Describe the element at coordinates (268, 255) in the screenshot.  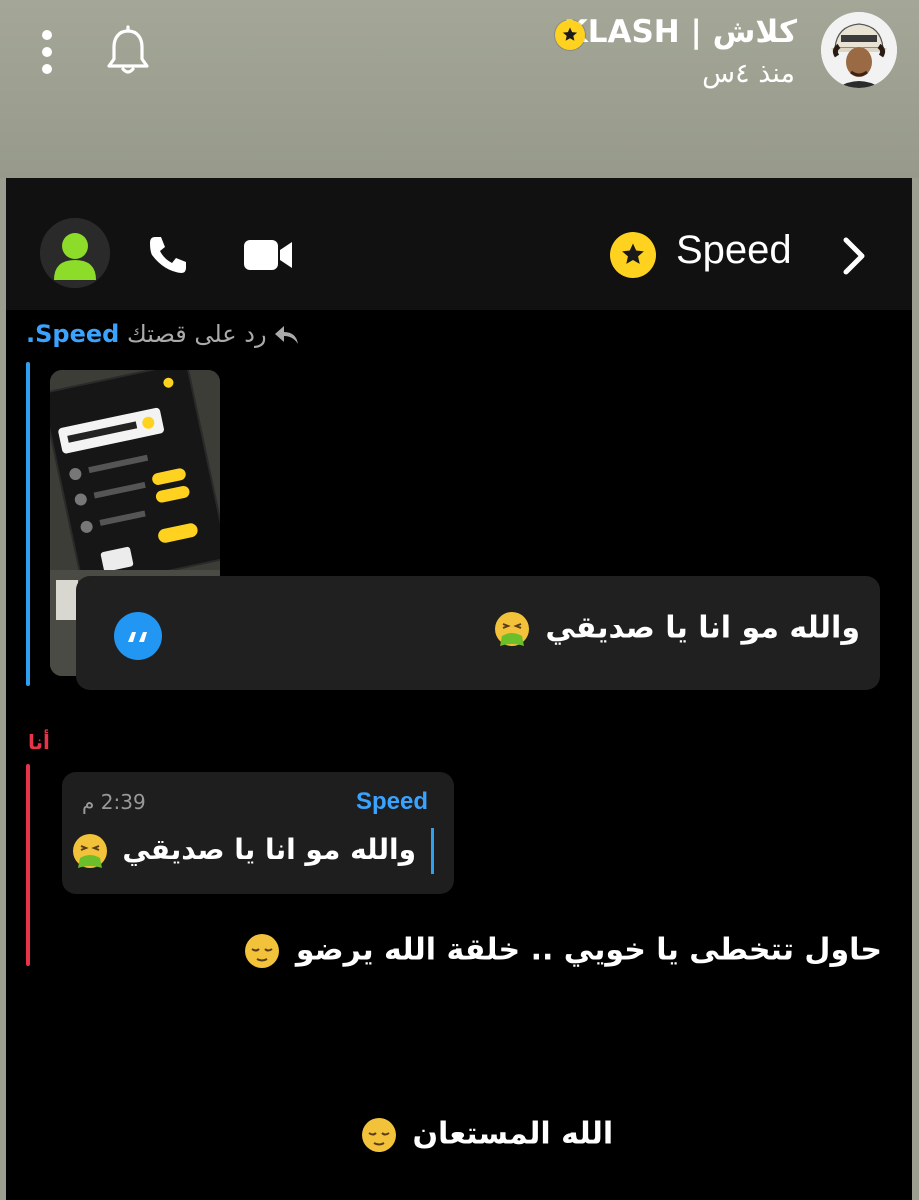
I see `video-camera-icon` at that location.